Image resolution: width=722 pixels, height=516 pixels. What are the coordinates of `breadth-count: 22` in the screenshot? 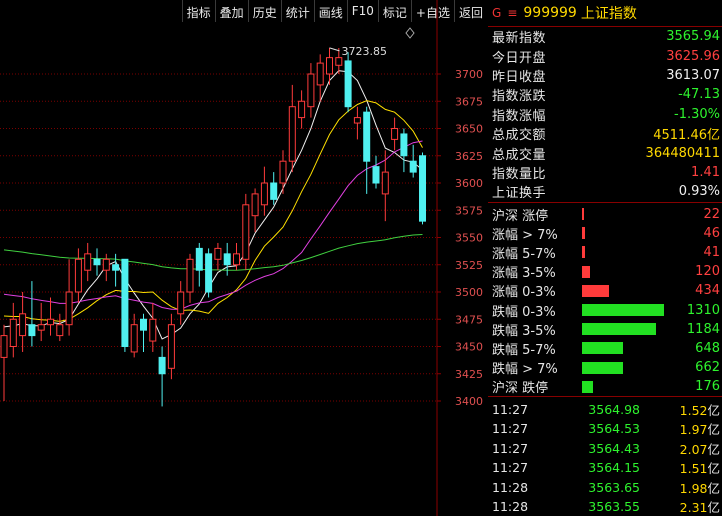 It's located at (711, 214).